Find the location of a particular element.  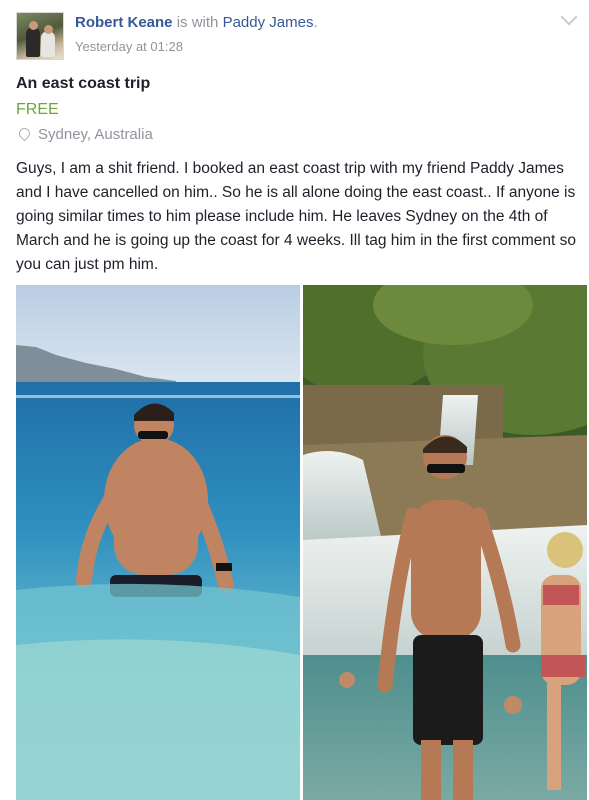

map-pin-icon is located at coordinates (24, 133).